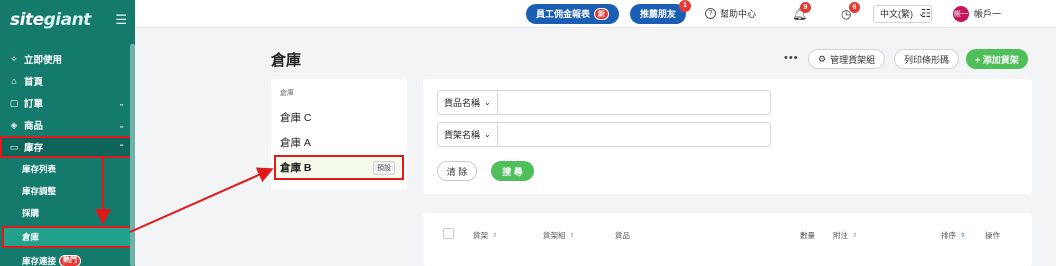 Image resolution: width=1056 pixels, height=266 pixels. What do you see at coordinates (468, 102) in the screenshot?
I see `product-name-filter-select: 貨品名稱 ⌄` at bounding box center [468, 102].